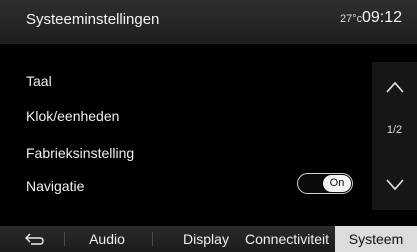  I want to click on settings-item-fabrieksinstelling: Fabrieksinstelling, so click(80, 153).